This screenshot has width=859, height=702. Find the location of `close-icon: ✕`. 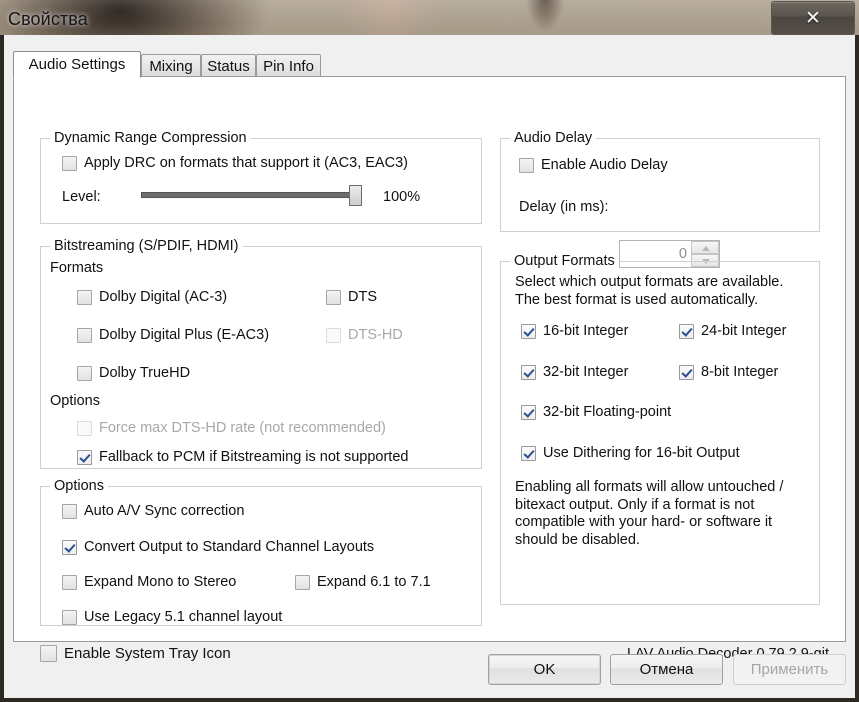

close-icon: ✕ is located at coordinates (813, 18).